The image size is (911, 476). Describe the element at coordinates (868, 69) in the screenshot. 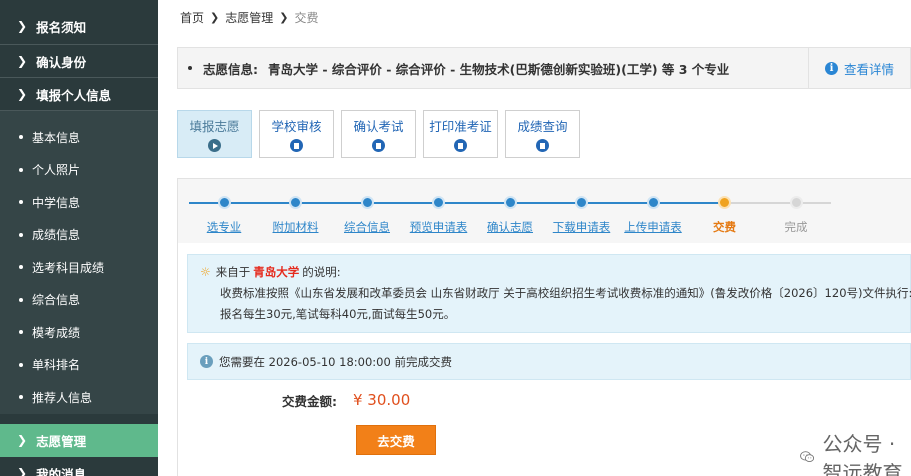

I see `view-details-label: 查看详情` at that location.